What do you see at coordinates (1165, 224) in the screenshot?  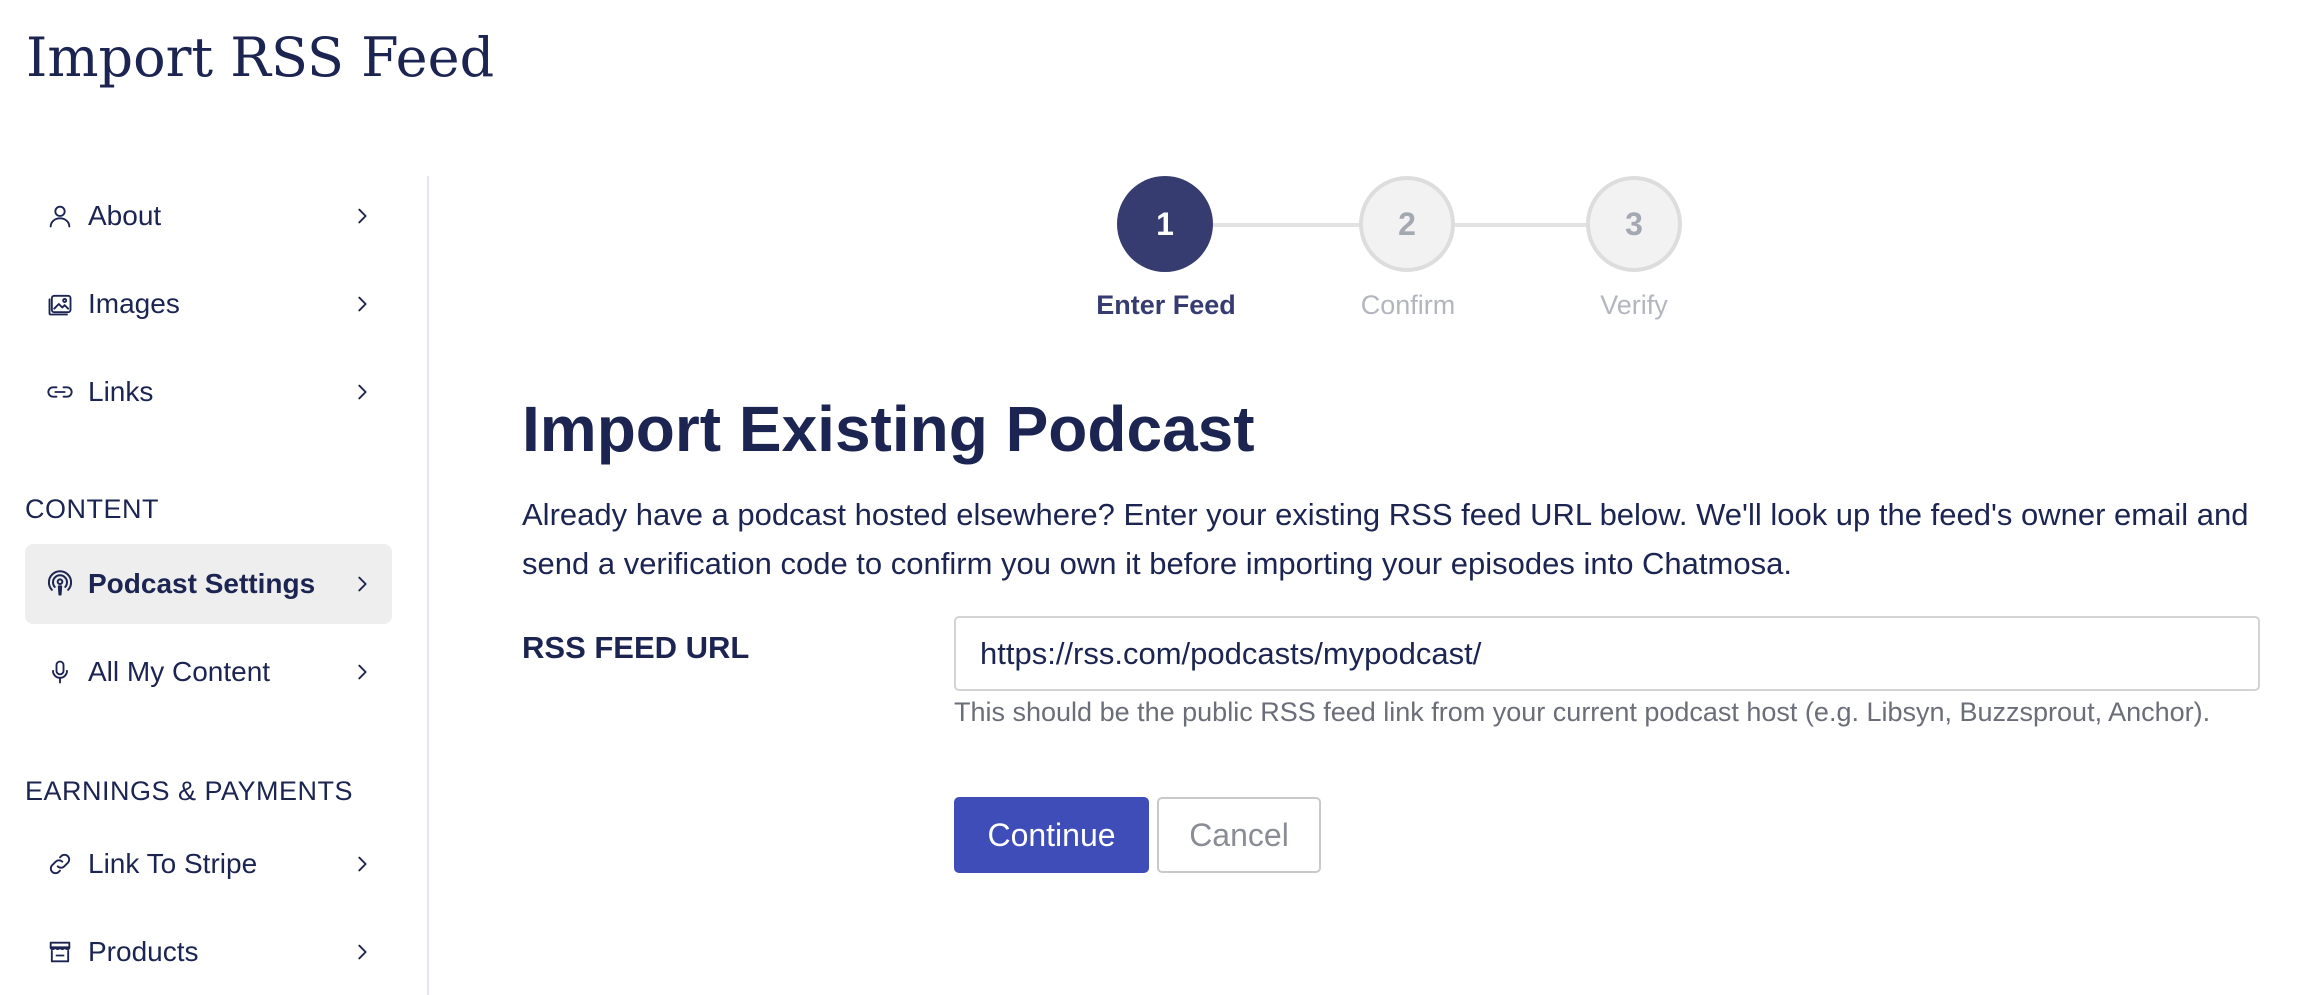 I see `step-1-circle: 1` at bounding box center [1165, 224].